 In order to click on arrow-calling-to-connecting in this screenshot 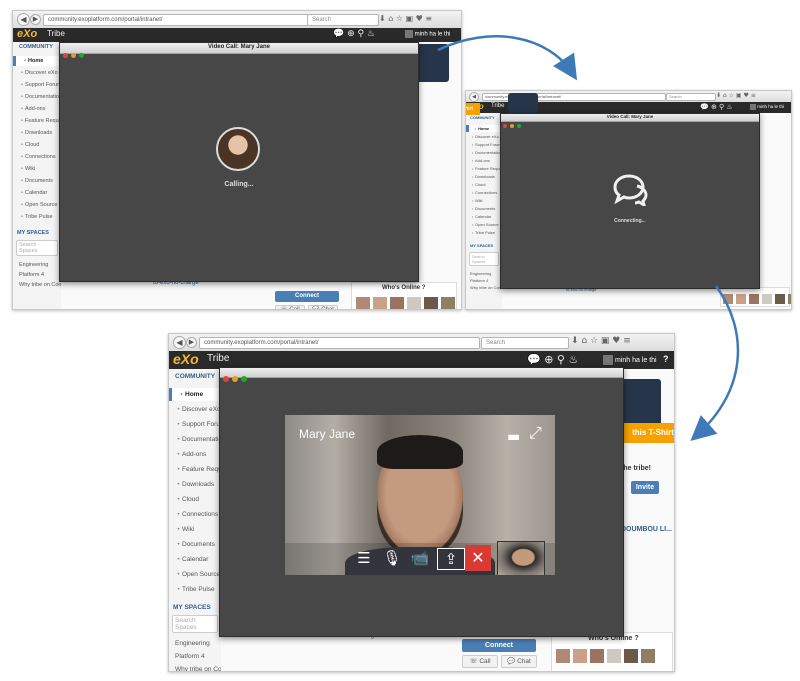, I will do `click(507, 58)`.